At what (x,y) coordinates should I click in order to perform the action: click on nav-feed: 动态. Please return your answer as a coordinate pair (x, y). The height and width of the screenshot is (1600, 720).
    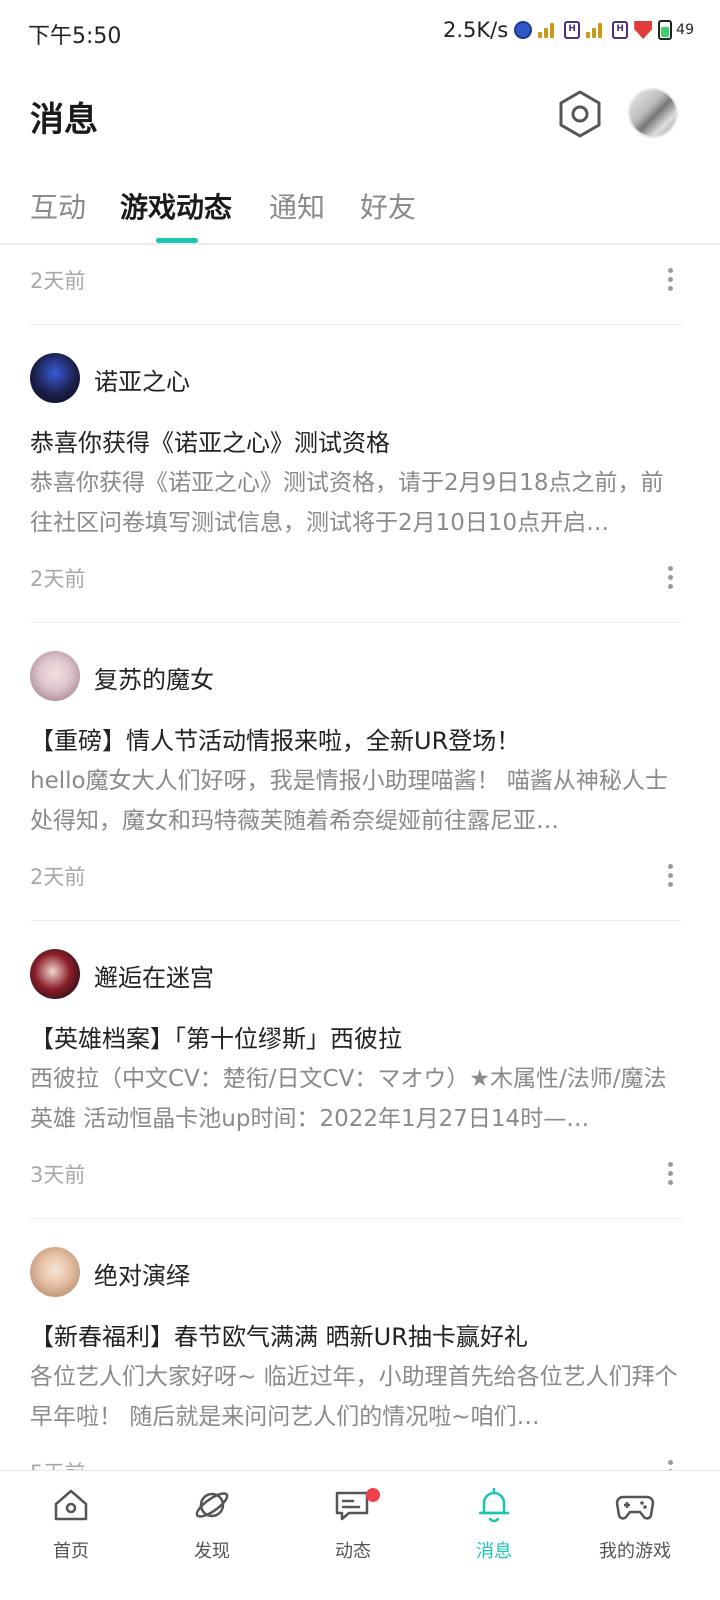
    Looking at the image, I should click on (353, 1533).